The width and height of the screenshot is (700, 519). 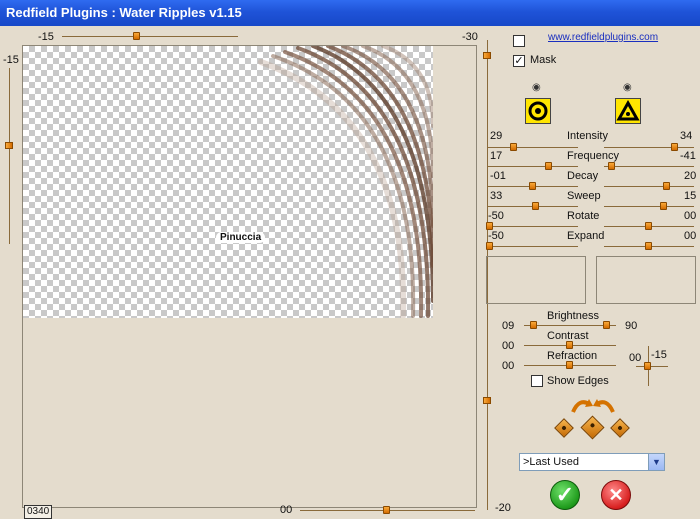 What do you see at coordinates (649, 186) in the screenshot?
I see `decay-right-slider` at bounding box center [649, 186].